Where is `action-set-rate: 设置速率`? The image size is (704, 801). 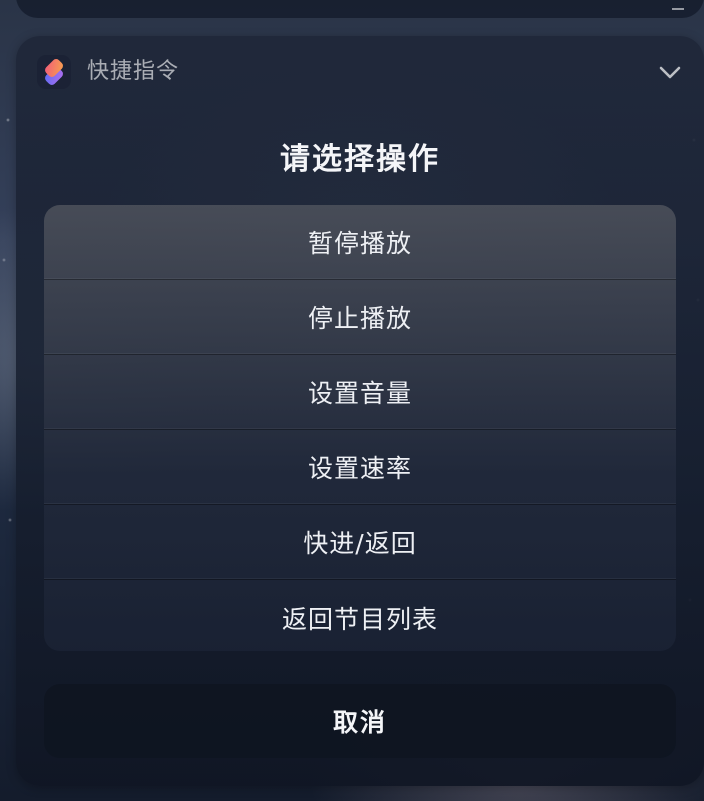 action-set-rate: 设置速率 is located at coordinates (360, 467).